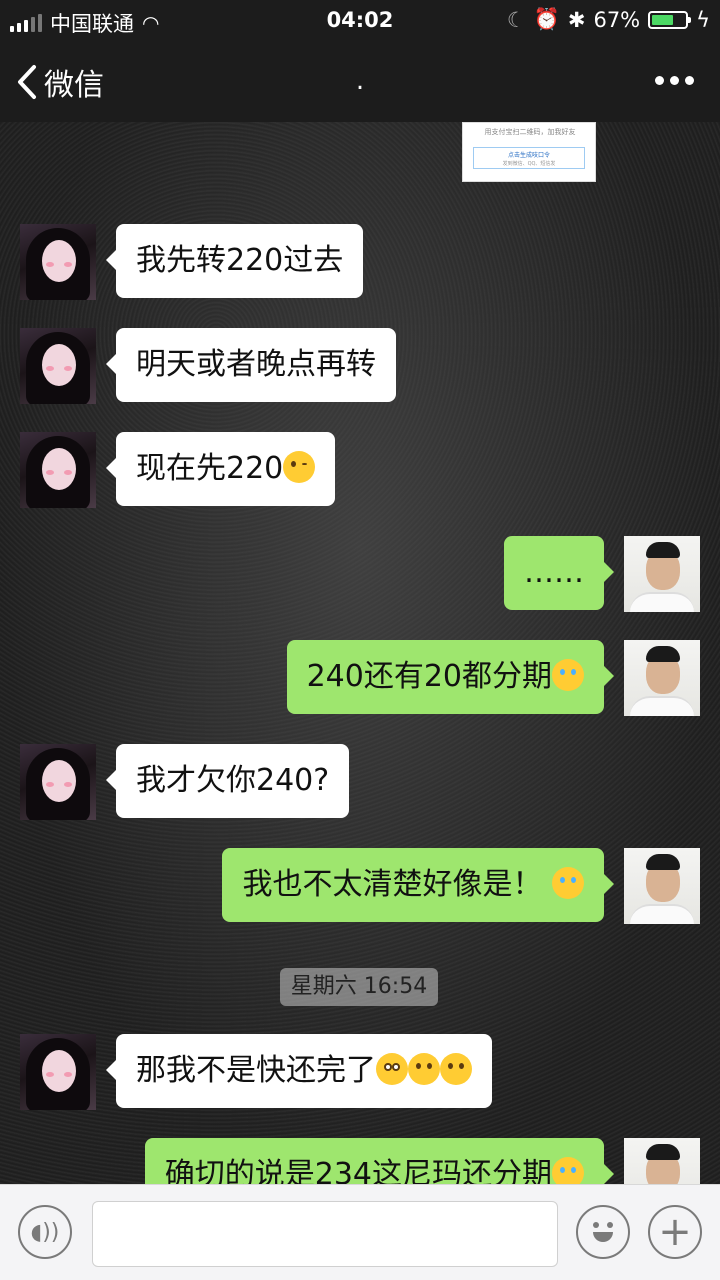  I want to click on message-bubble-out: 我也不太清楚好像是！, so click(418, 885).